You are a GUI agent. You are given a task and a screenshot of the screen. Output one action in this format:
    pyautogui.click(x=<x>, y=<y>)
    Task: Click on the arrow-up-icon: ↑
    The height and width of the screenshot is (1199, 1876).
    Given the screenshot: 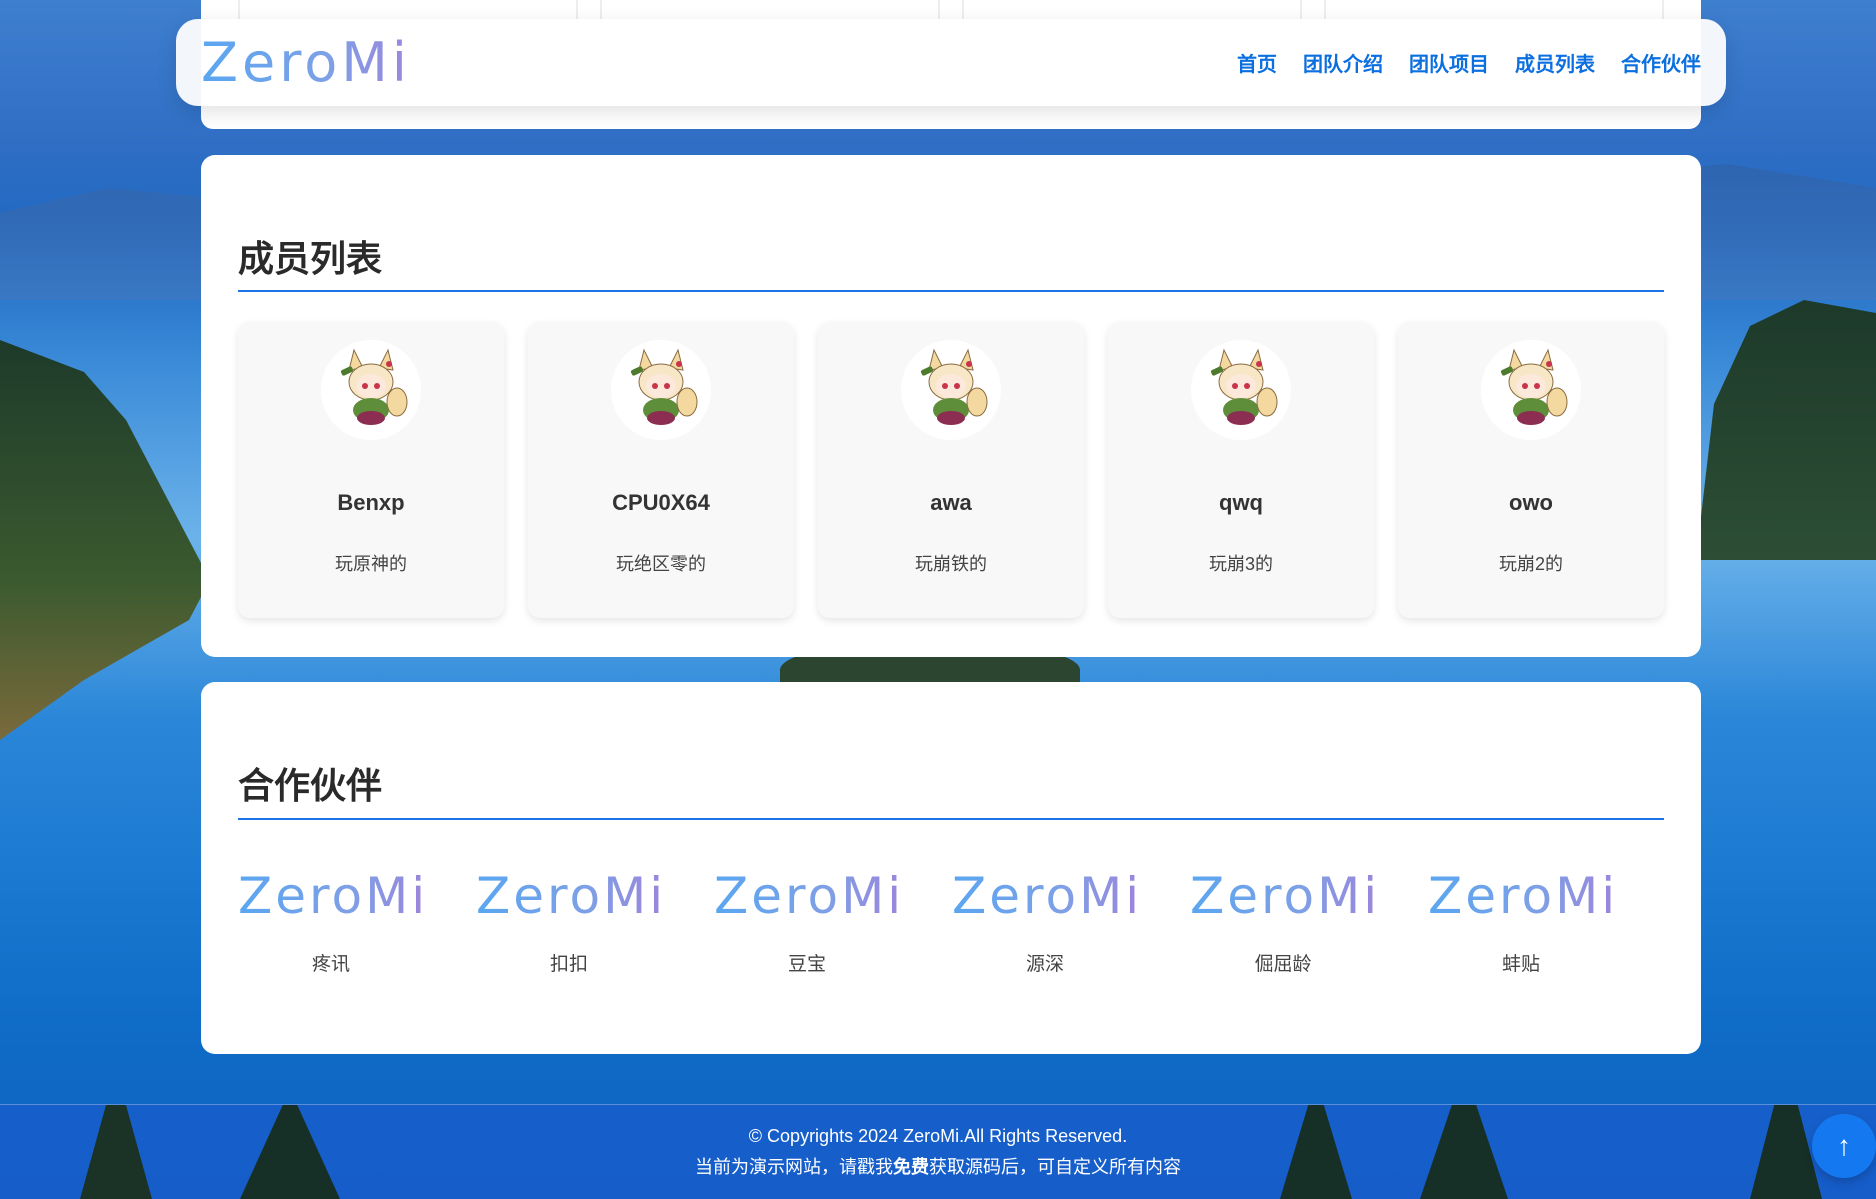 What is the action you would take?
    pyautogui.click(x=1844, y=1145)
    